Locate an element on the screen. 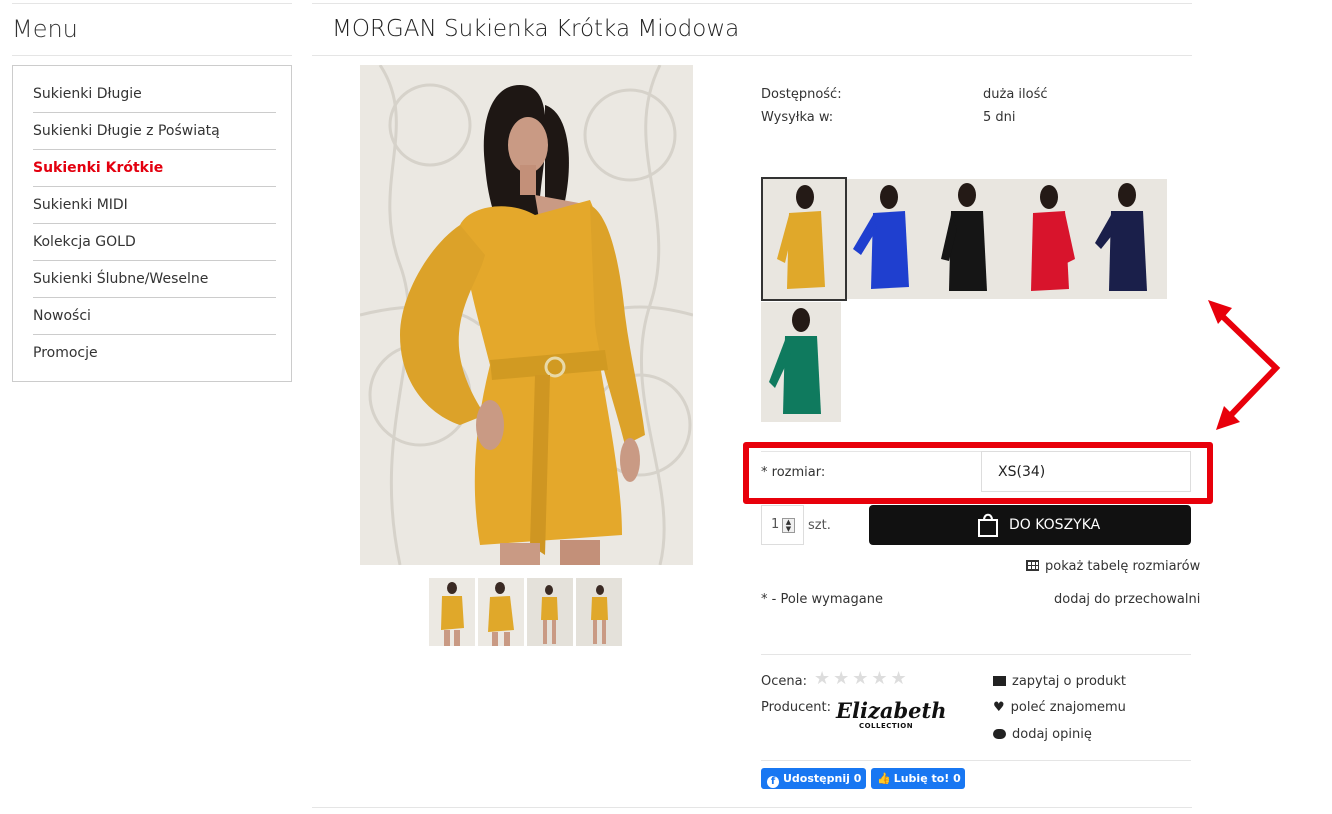  facebook-share-button: f Udostępnij 0 is located at coordinates (813, 778).